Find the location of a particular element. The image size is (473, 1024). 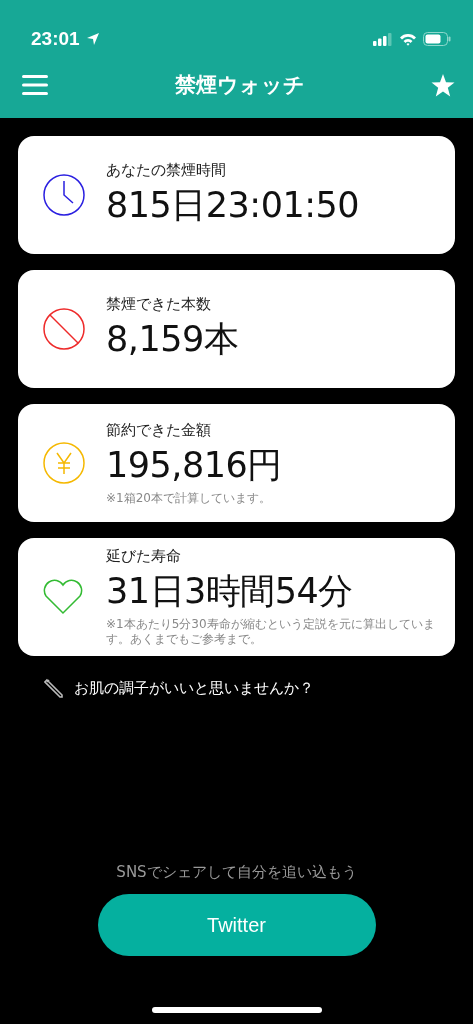

stat-label: あなたの禁煙時間 is located at coordinates (166, 170).